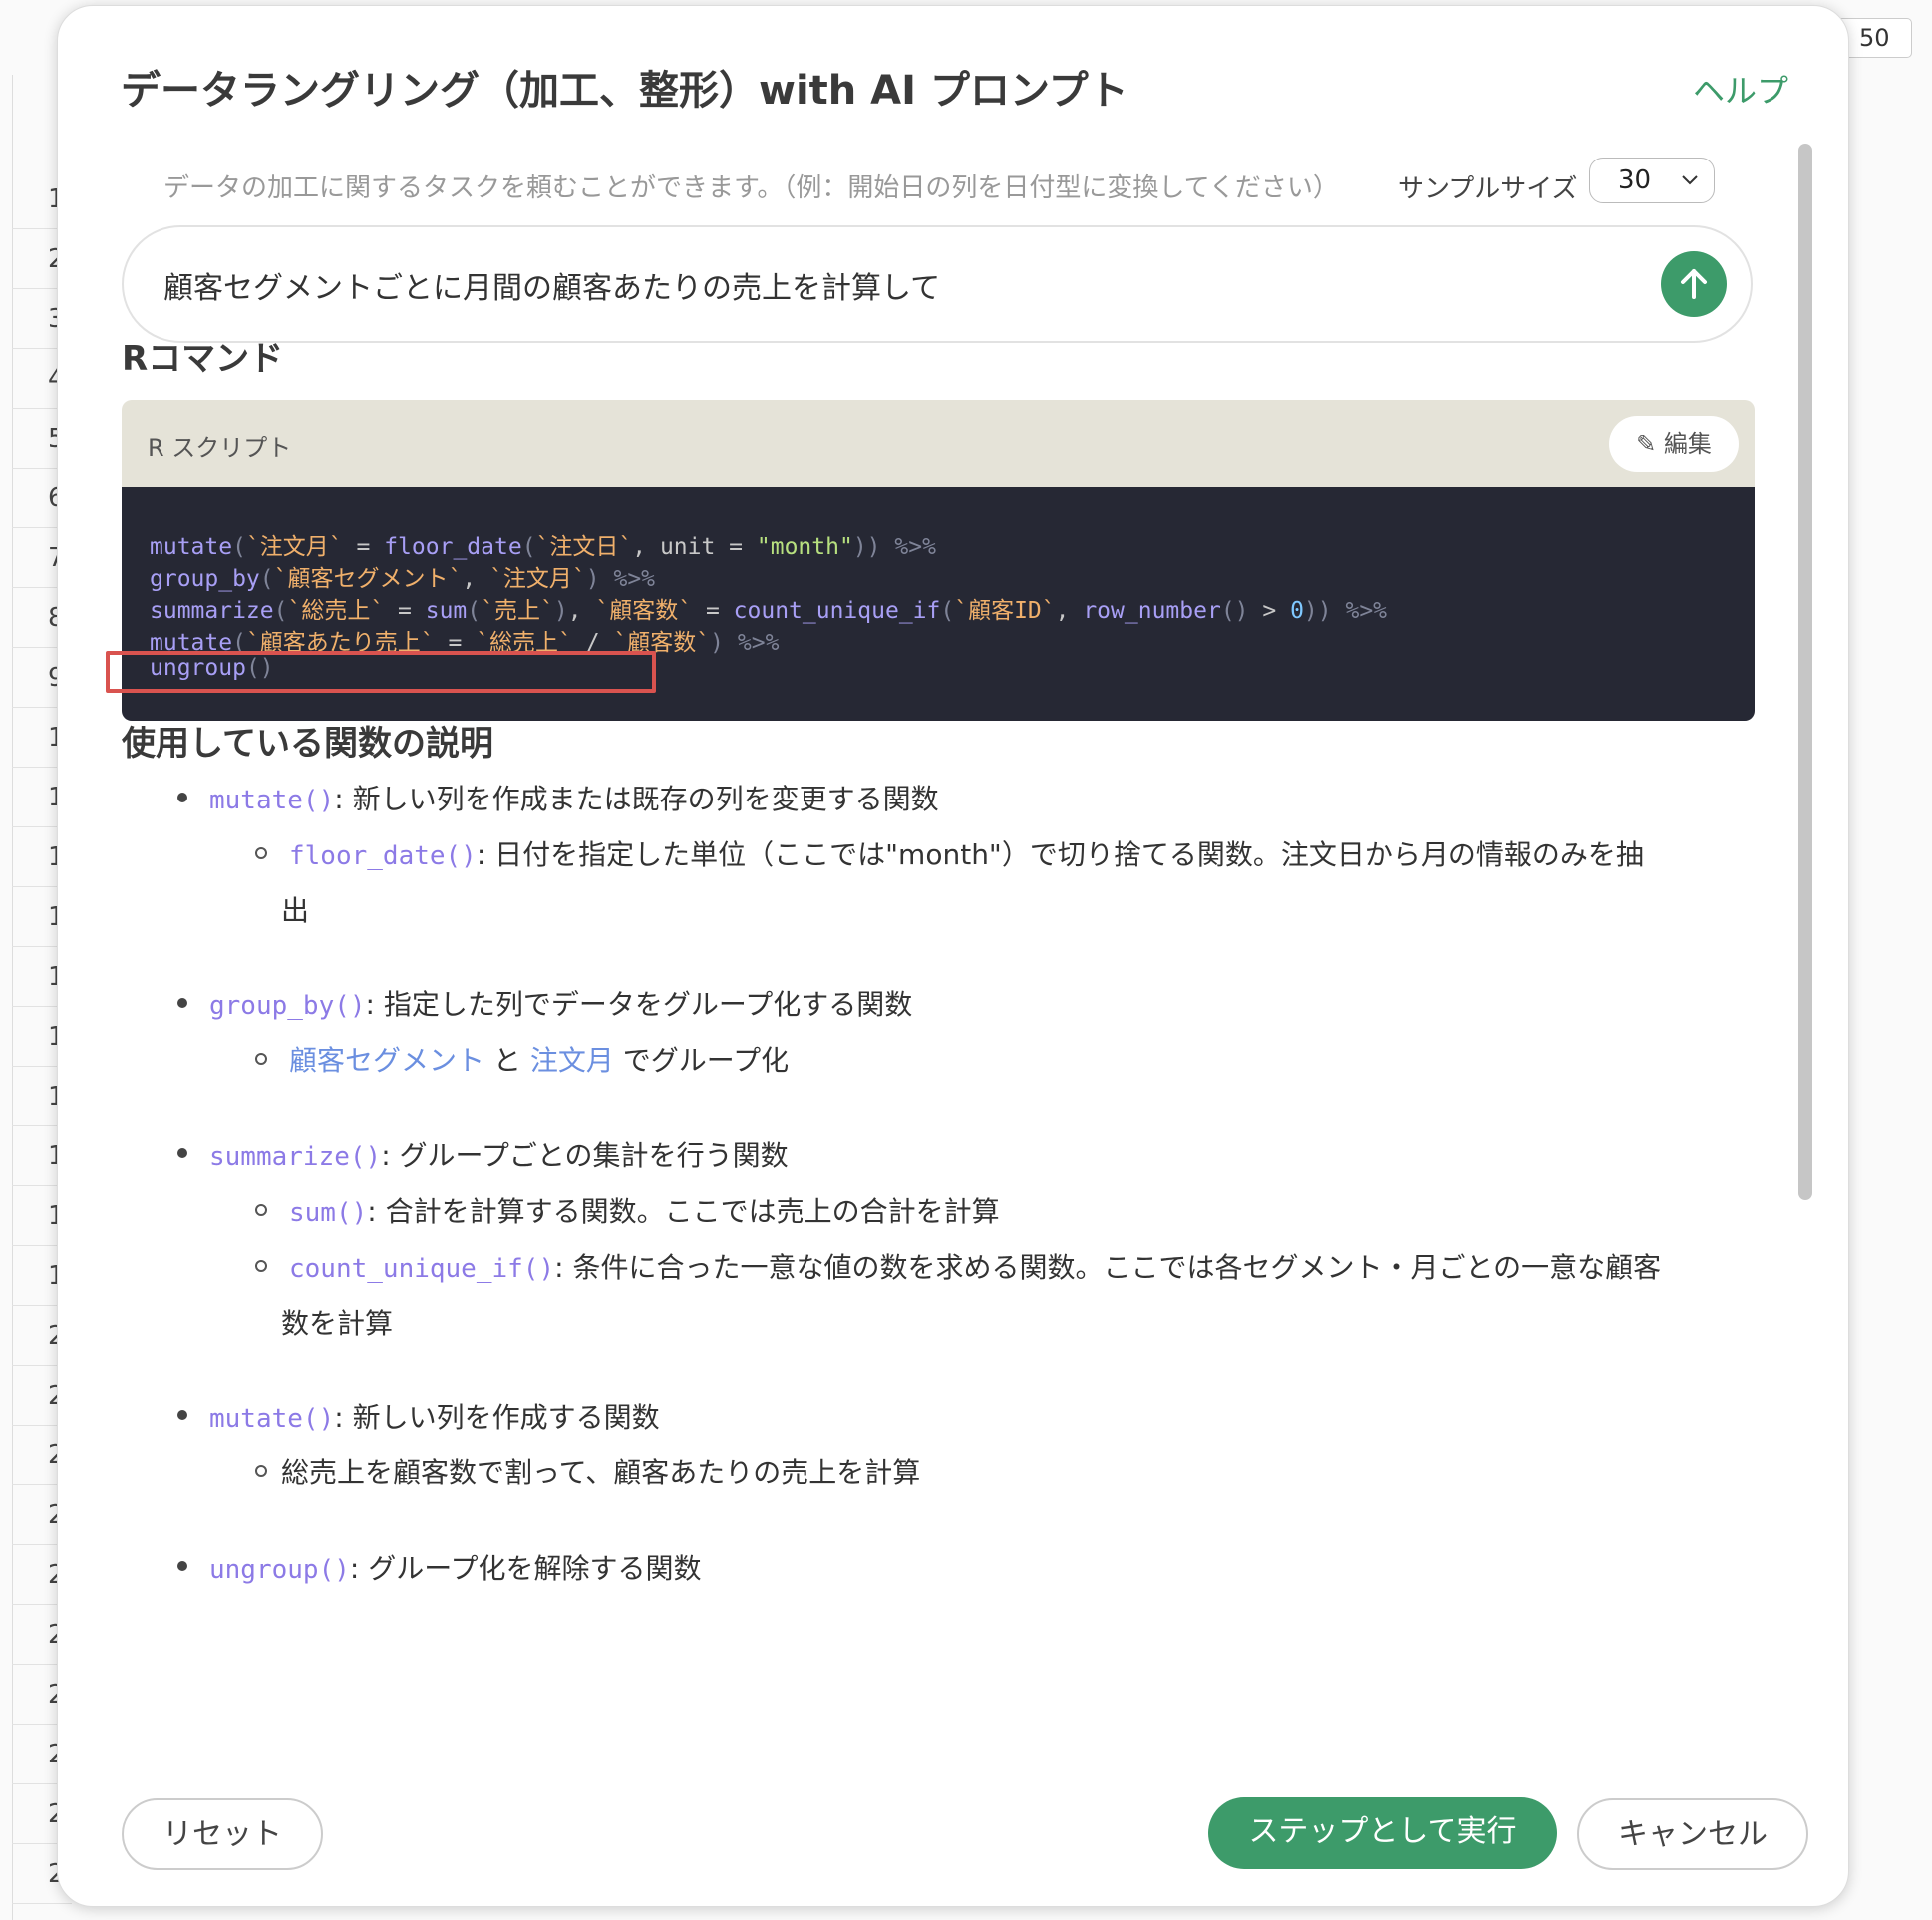 The height and width of the screenshot is (1920, 1932). Describe the element at coordinates (287, 1006) in the screenshot. I see `fn-group-by: group_by()` at that location.